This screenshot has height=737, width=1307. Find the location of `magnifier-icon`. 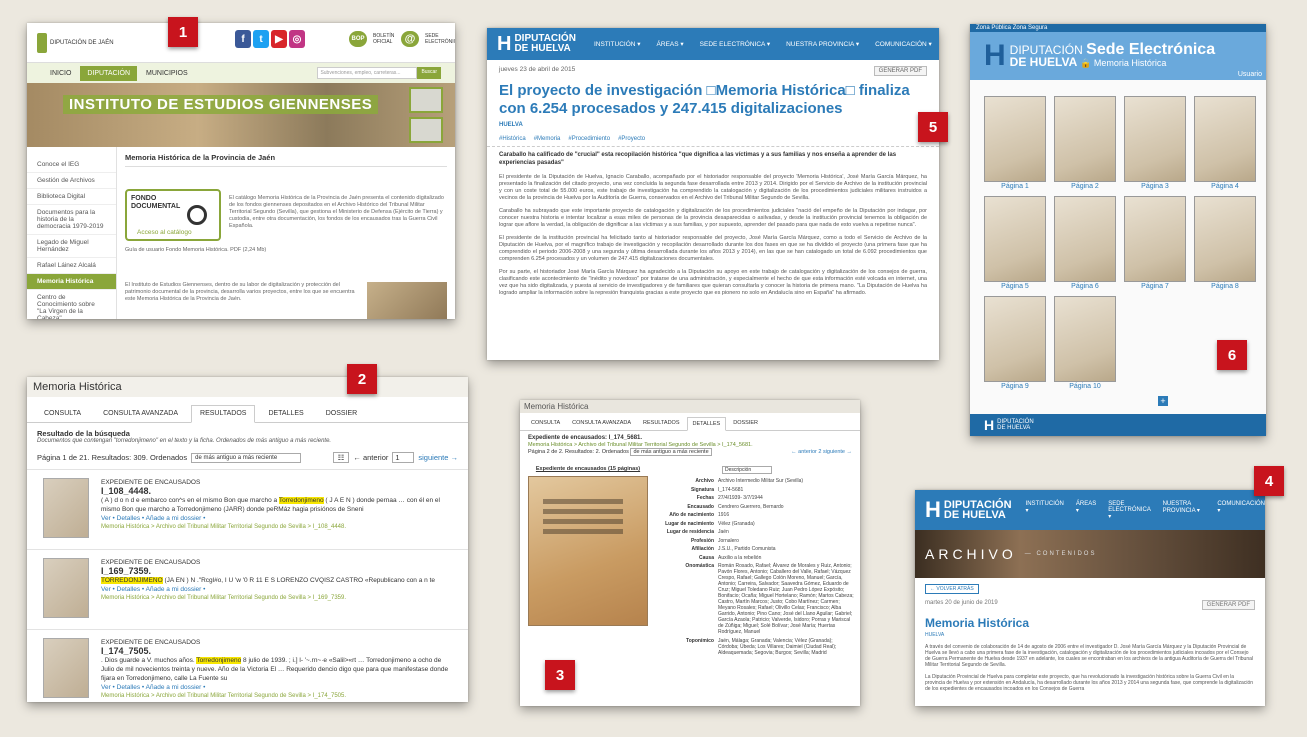

magnifier-icon is located at coordinates (197, 215).